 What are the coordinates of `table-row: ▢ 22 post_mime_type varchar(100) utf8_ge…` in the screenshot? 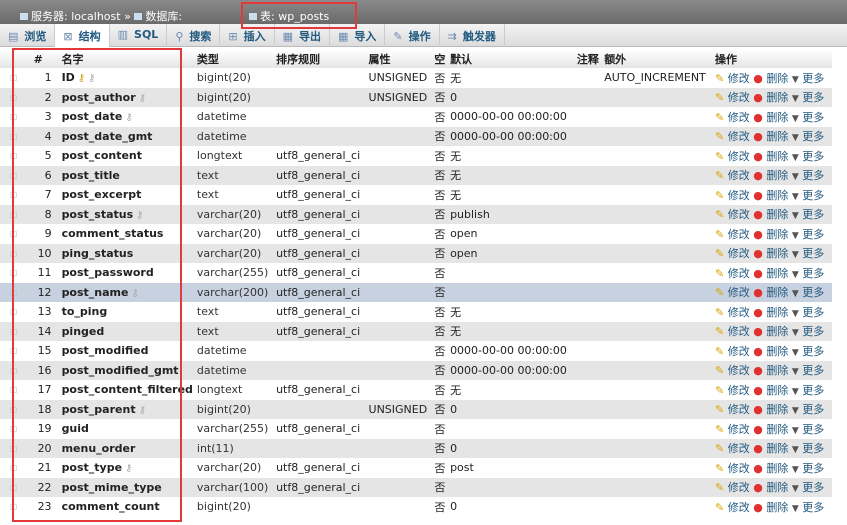 It's located at (416, 487).